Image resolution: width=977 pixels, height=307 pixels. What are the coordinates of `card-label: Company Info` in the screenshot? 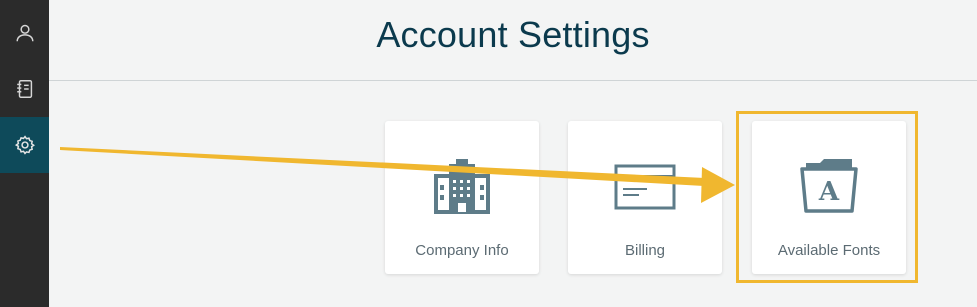 It's located at (462, 250).